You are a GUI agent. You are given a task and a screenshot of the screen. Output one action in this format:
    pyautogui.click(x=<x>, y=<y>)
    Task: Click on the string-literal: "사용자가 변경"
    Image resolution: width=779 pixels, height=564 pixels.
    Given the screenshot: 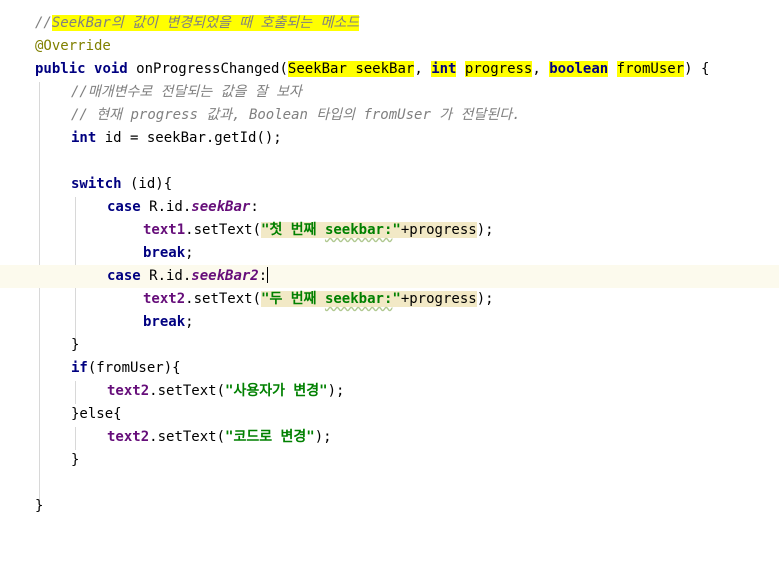 What is the action you would take?
    pyautogui.click(x=276, y=391)
    